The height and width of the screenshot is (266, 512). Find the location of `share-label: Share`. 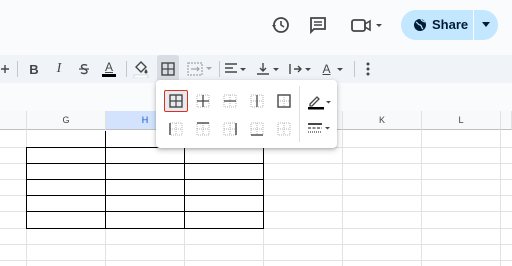

share-label: Share is located at coordinates (450, 24).